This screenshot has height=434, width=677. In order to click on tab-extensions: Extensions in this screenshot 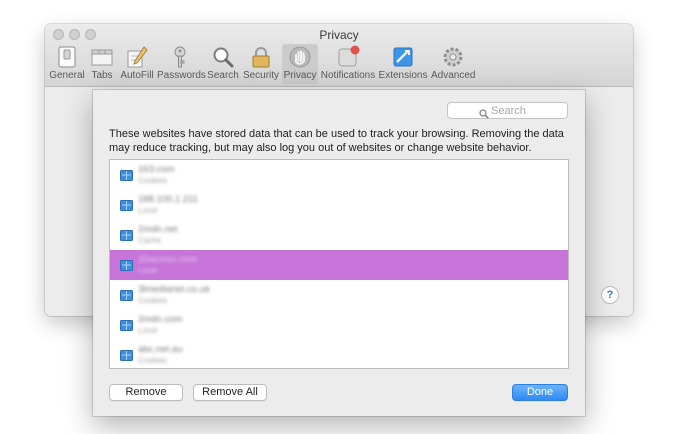, I will do `click(403, 64)`.